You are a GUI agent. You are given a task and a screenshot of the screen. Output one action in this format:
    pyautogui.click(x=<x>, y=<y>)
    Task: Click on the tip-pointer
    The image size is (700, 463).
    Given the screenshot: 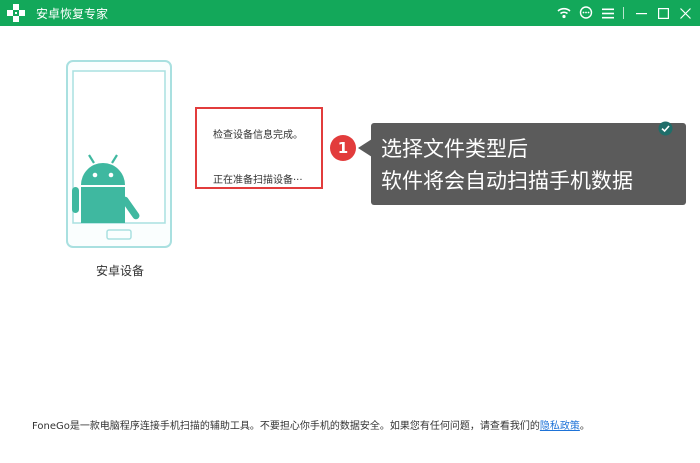 What is the action you would take?
    pyautogui.click(x=365, y=148)
    